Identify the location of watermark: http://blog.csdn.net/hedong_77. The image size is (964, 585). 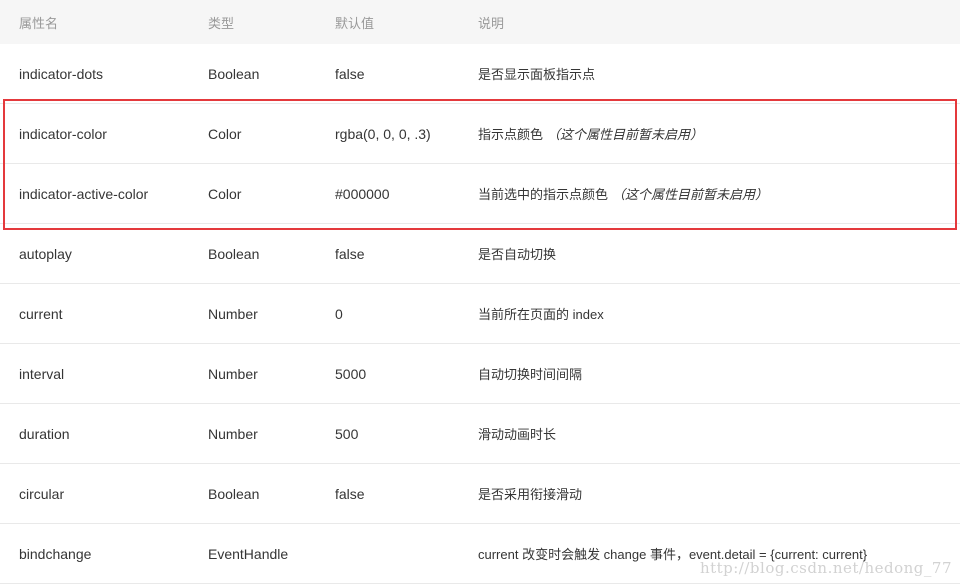
(825, 568).